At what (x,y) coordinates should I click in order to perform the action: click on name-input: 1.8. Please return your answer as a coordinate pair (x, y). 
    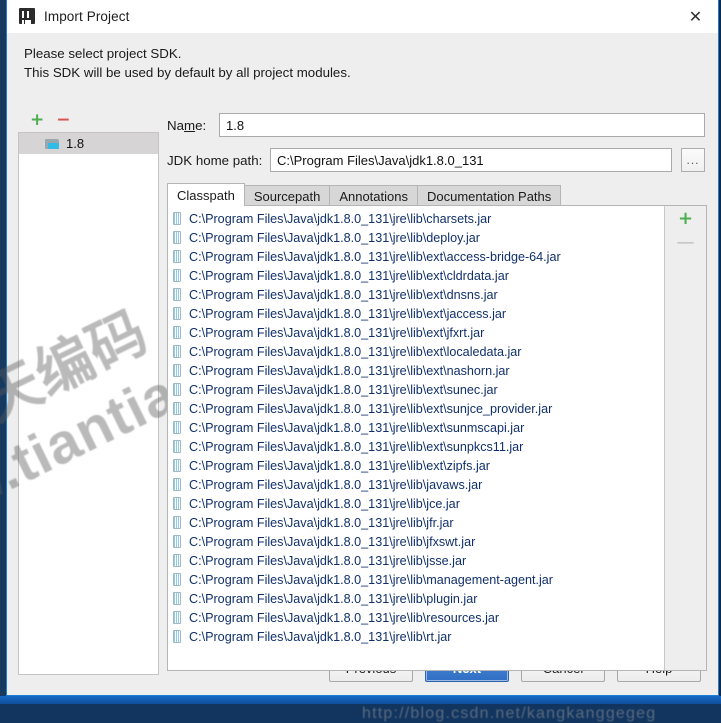
    Looking at the image, I should click on (462, 125).